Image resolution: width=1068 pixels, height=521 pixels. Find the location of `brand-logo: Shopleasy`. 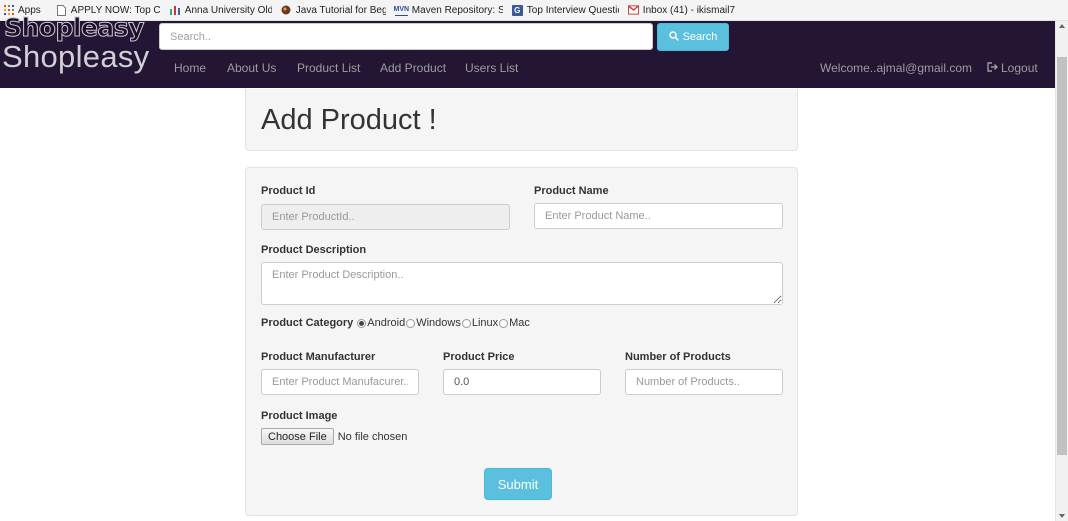

brand-logo: Shopleasy is located at coordinates (74, 28).